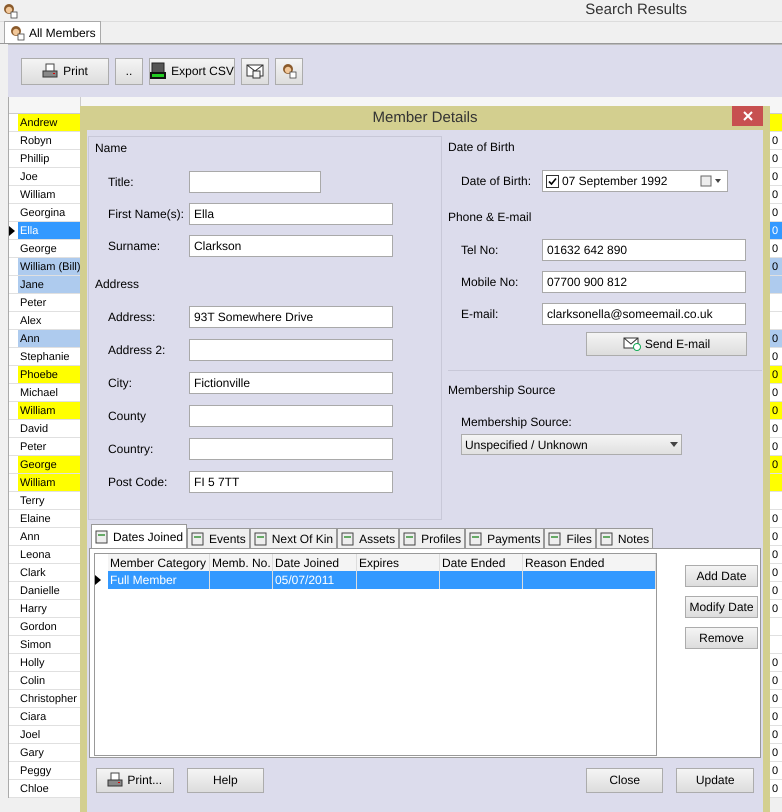 The width and height of the screenshot is (782, 812). I want to click on close-icon, so click(747, 116).